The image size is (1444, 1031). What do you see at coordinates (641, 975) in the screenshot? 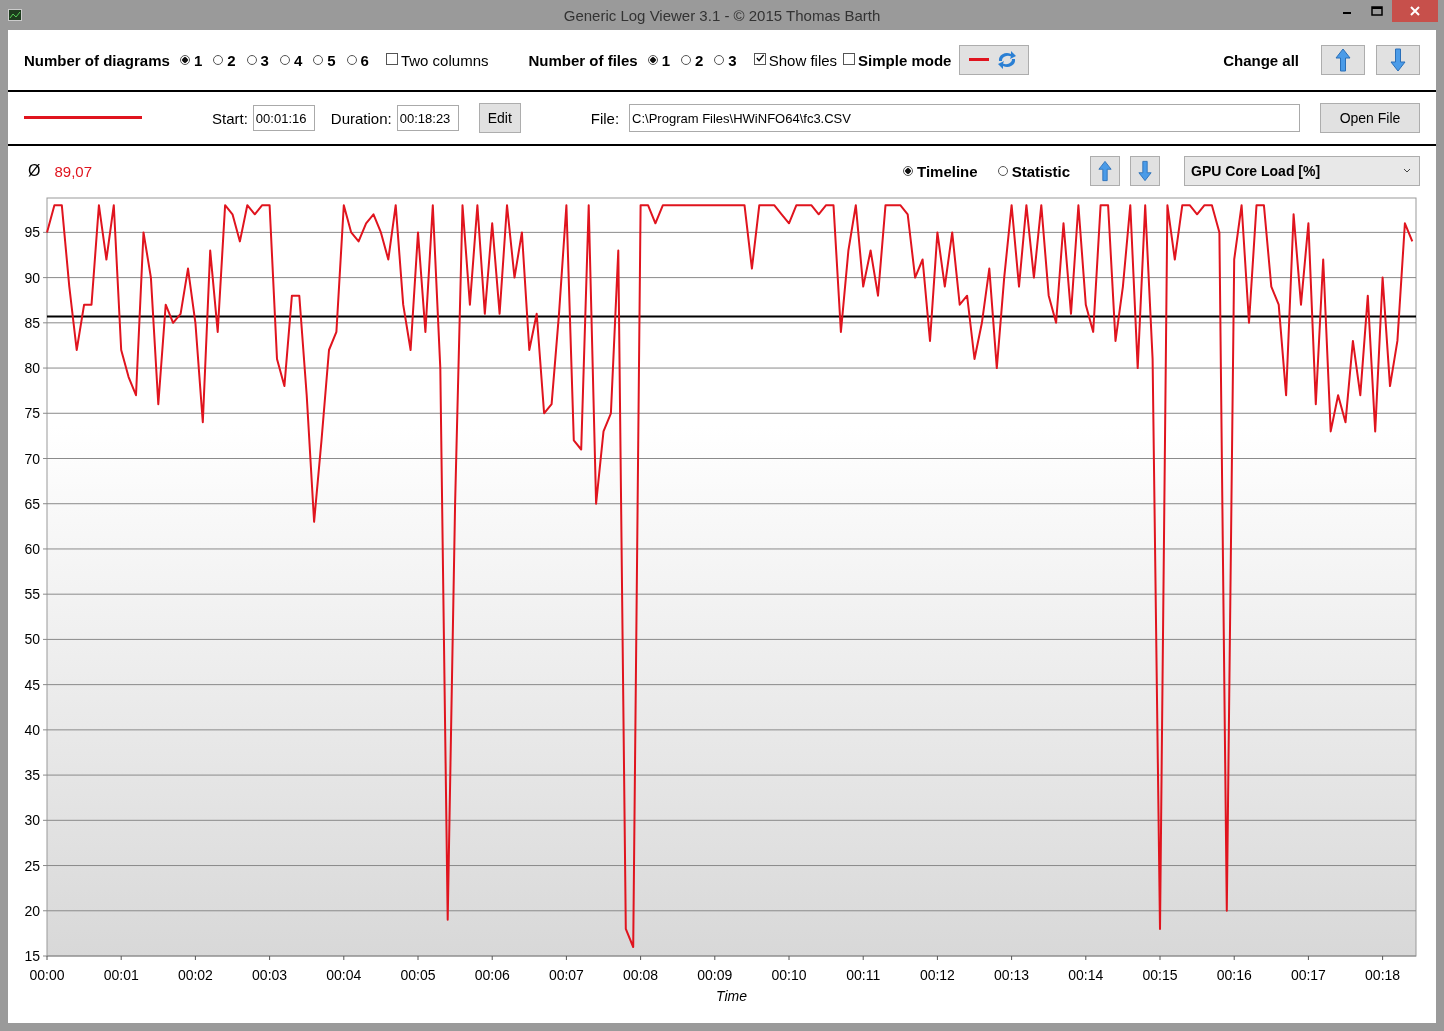
I see `x-axis-label: 00:08` at bounding box center [641, 975].